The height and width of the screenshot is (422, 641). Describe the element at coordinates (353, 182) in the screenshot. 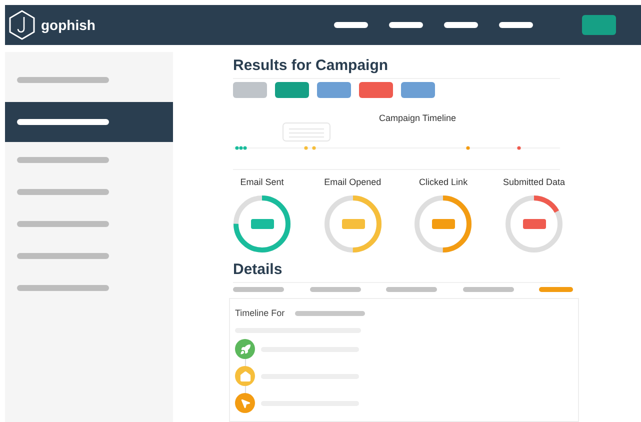

I see `stat-label: Email Opened` at that location.